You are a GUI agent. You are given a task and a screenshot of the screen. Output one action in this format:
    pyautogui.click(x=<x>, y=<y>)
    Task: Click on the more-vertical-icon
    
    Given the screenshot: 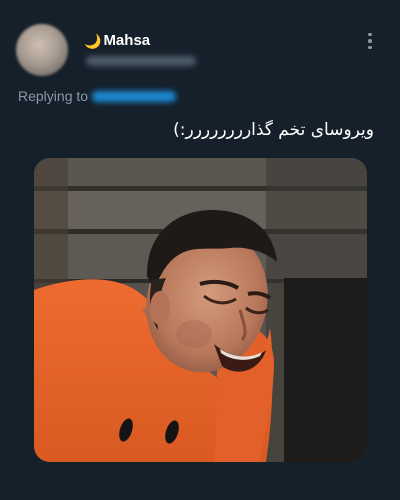 What is the action you would take?
    pyautogui.click(x=370, y=41)
    